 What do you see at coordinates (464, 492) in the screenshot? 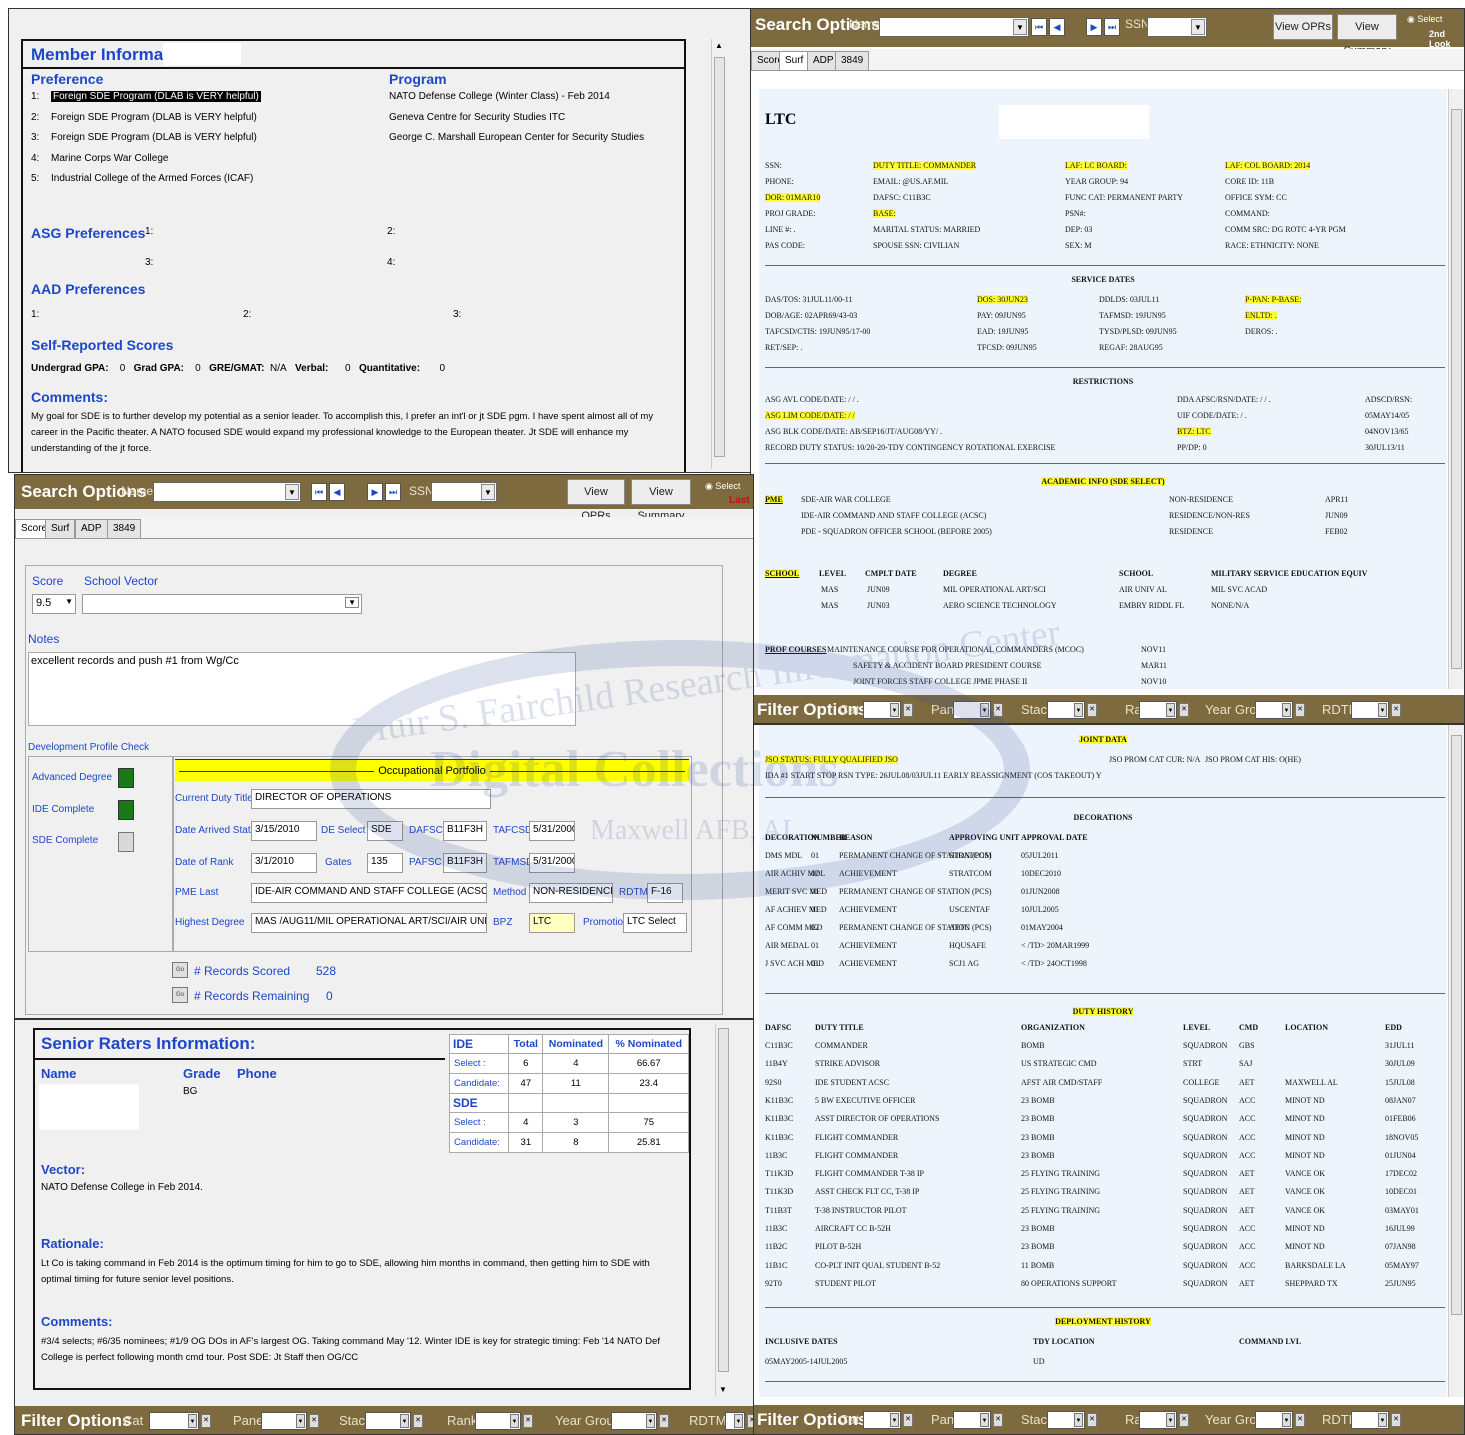
I see `score-ssn-select: ▼` at bounding box center [464, 492].